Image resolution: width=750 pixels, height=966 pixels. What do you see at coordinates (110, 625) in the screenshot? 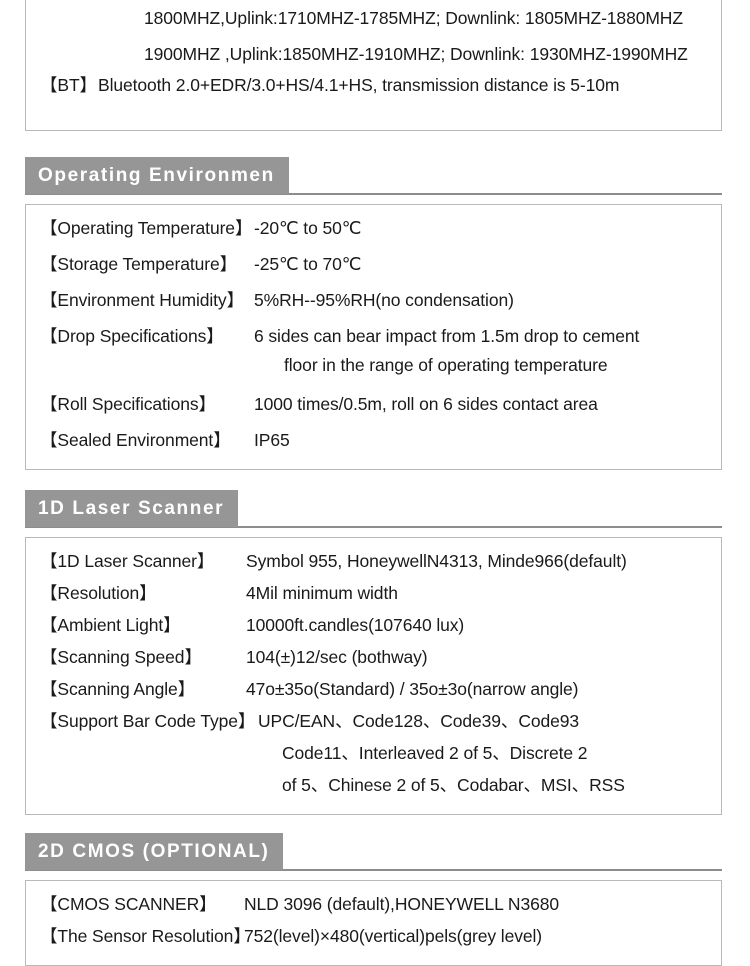
I see `spec-label: 【Ambient Light】` at bounding box center [110, 625].